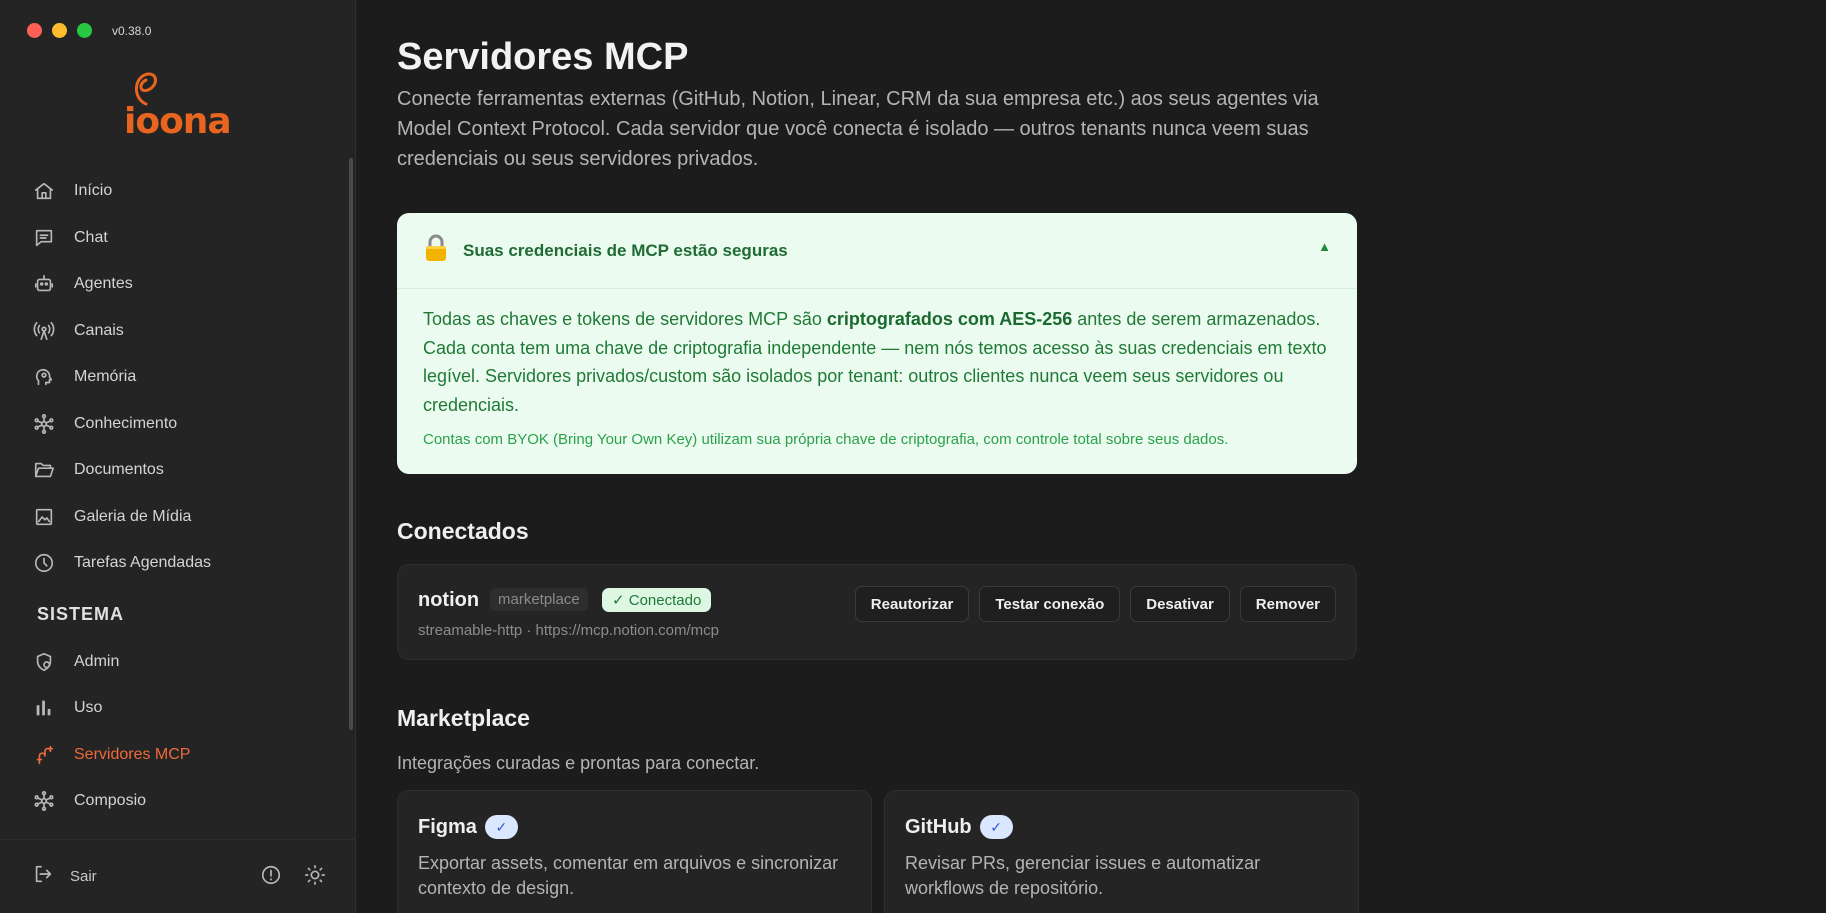  Describe the element at coordinates (44, 662) in the screenshot. I see `shield-user-icon` at that location.